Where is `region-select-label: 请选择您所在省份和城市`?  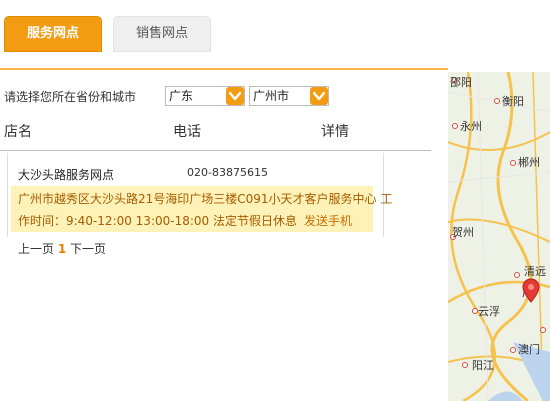
region-select-label: 请选择您所在省份和城市 is located at coordinates (70, 97).